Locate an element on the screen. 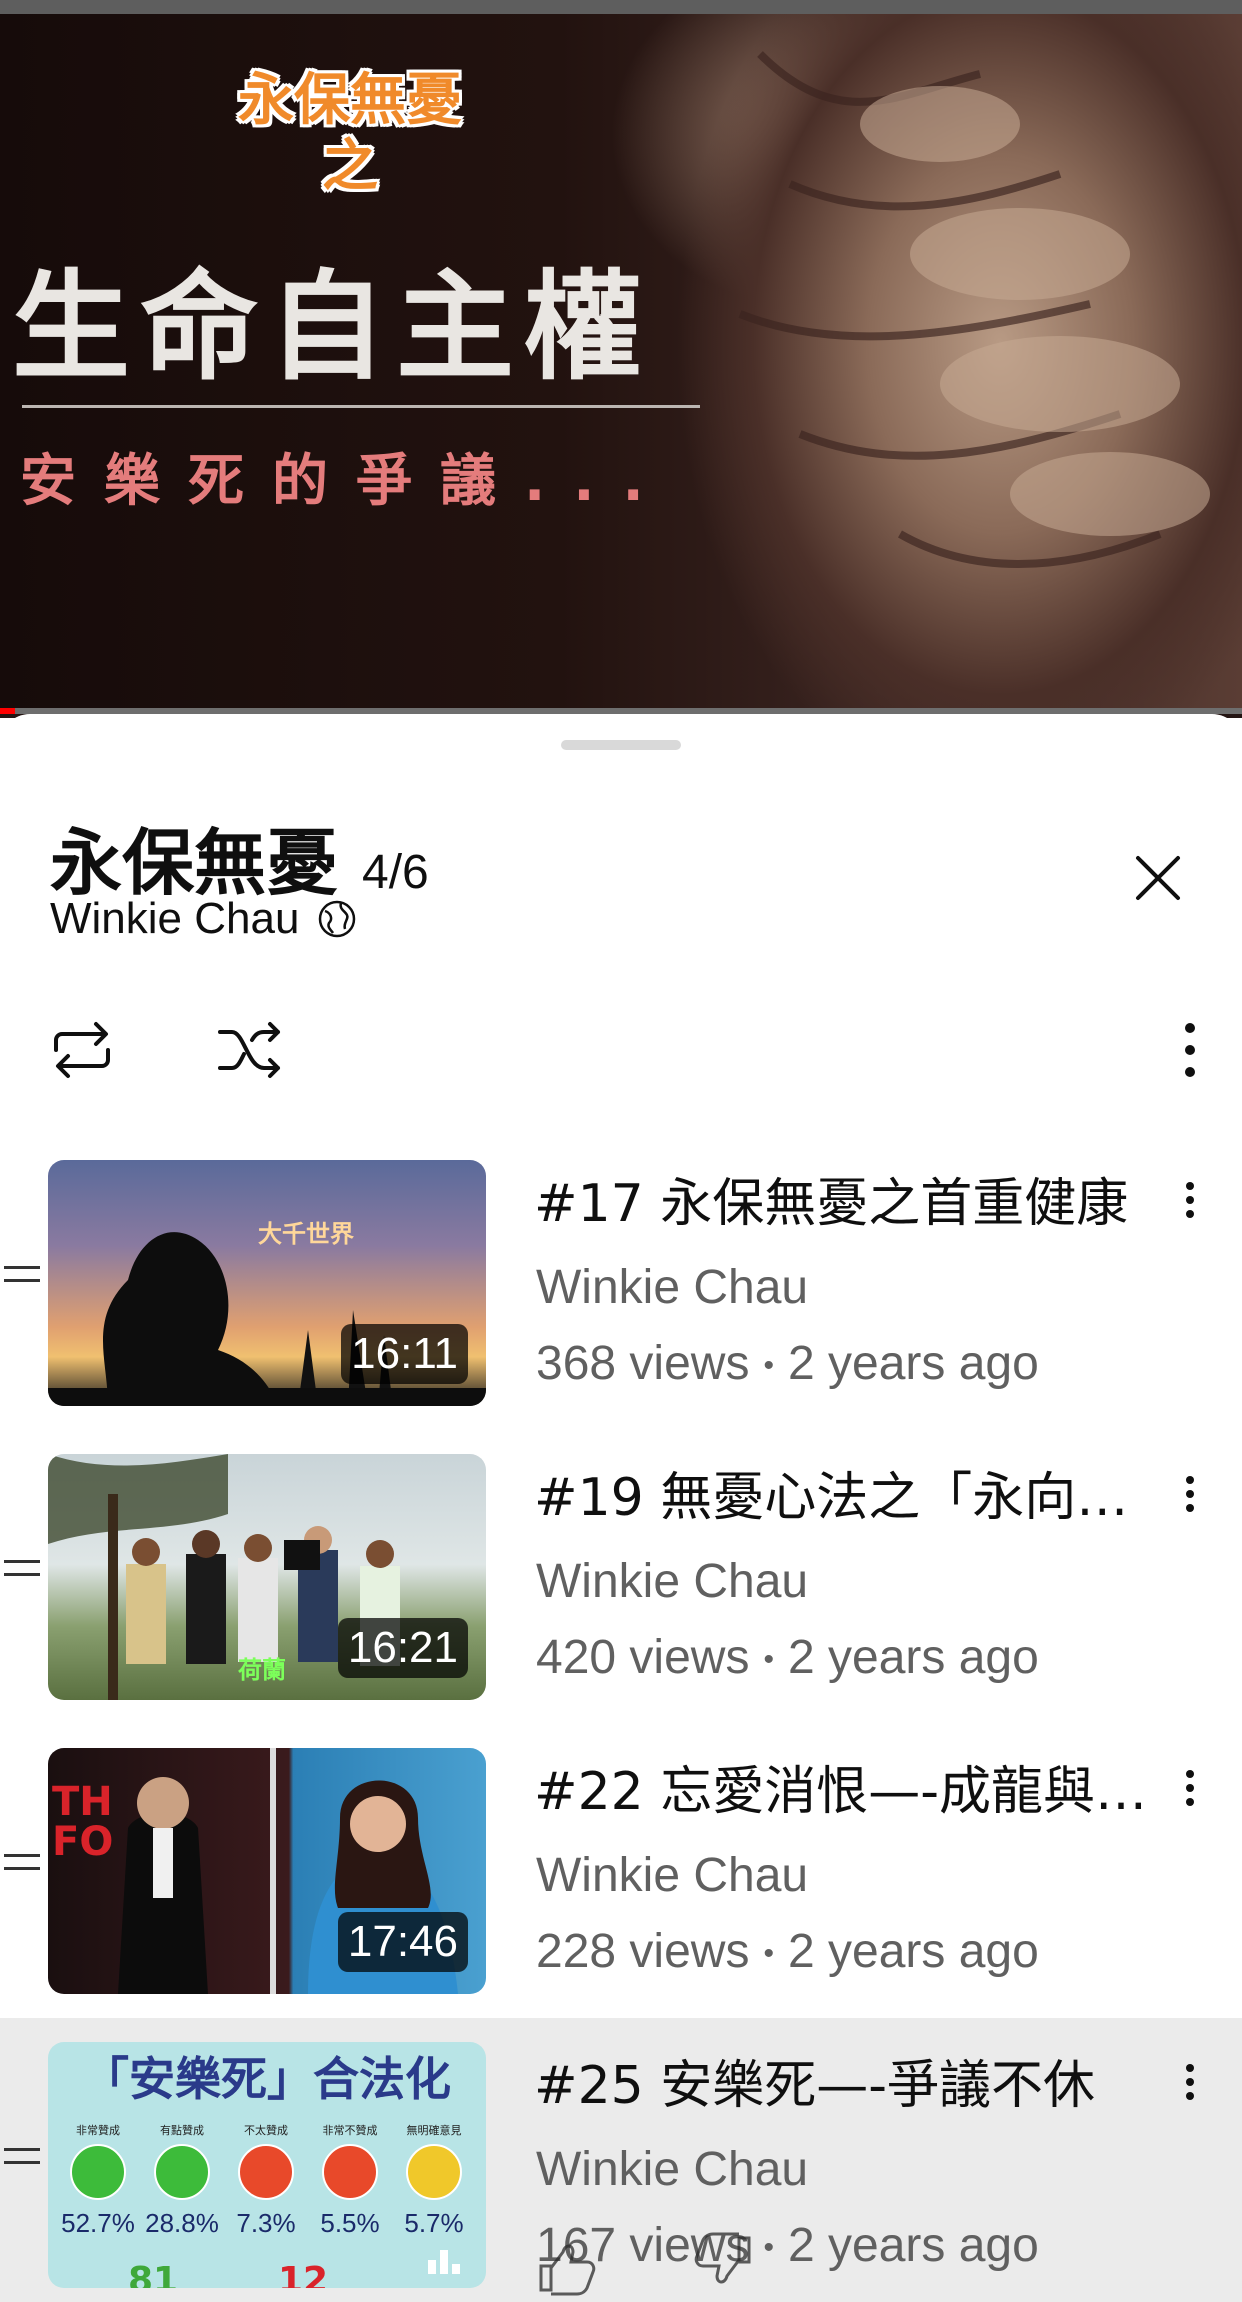 The height and width of the screenshot is (2302, 1242). repeat-icon is located at coordinates (82, 1050).